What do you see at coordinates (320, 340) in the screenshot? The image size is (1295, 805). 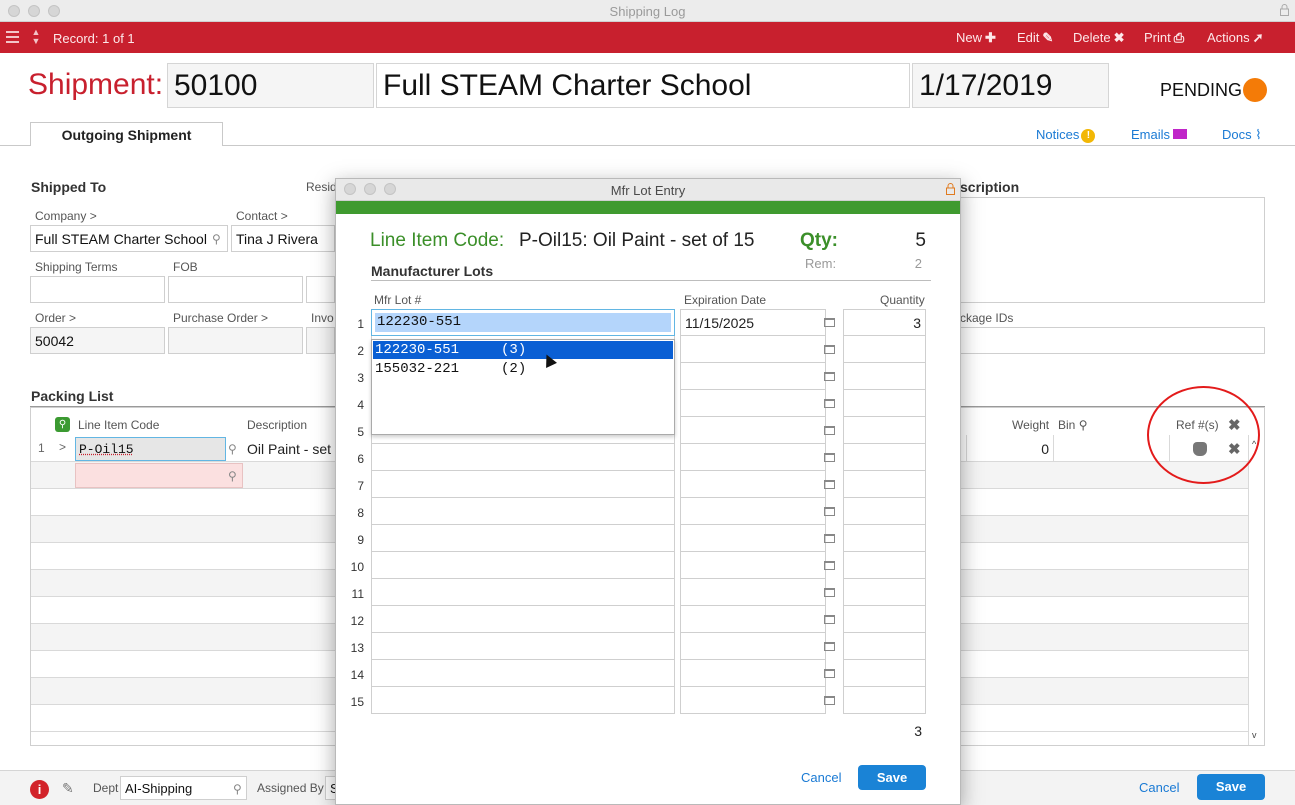 I see `invoice-field` at bounding box center [320, 340].